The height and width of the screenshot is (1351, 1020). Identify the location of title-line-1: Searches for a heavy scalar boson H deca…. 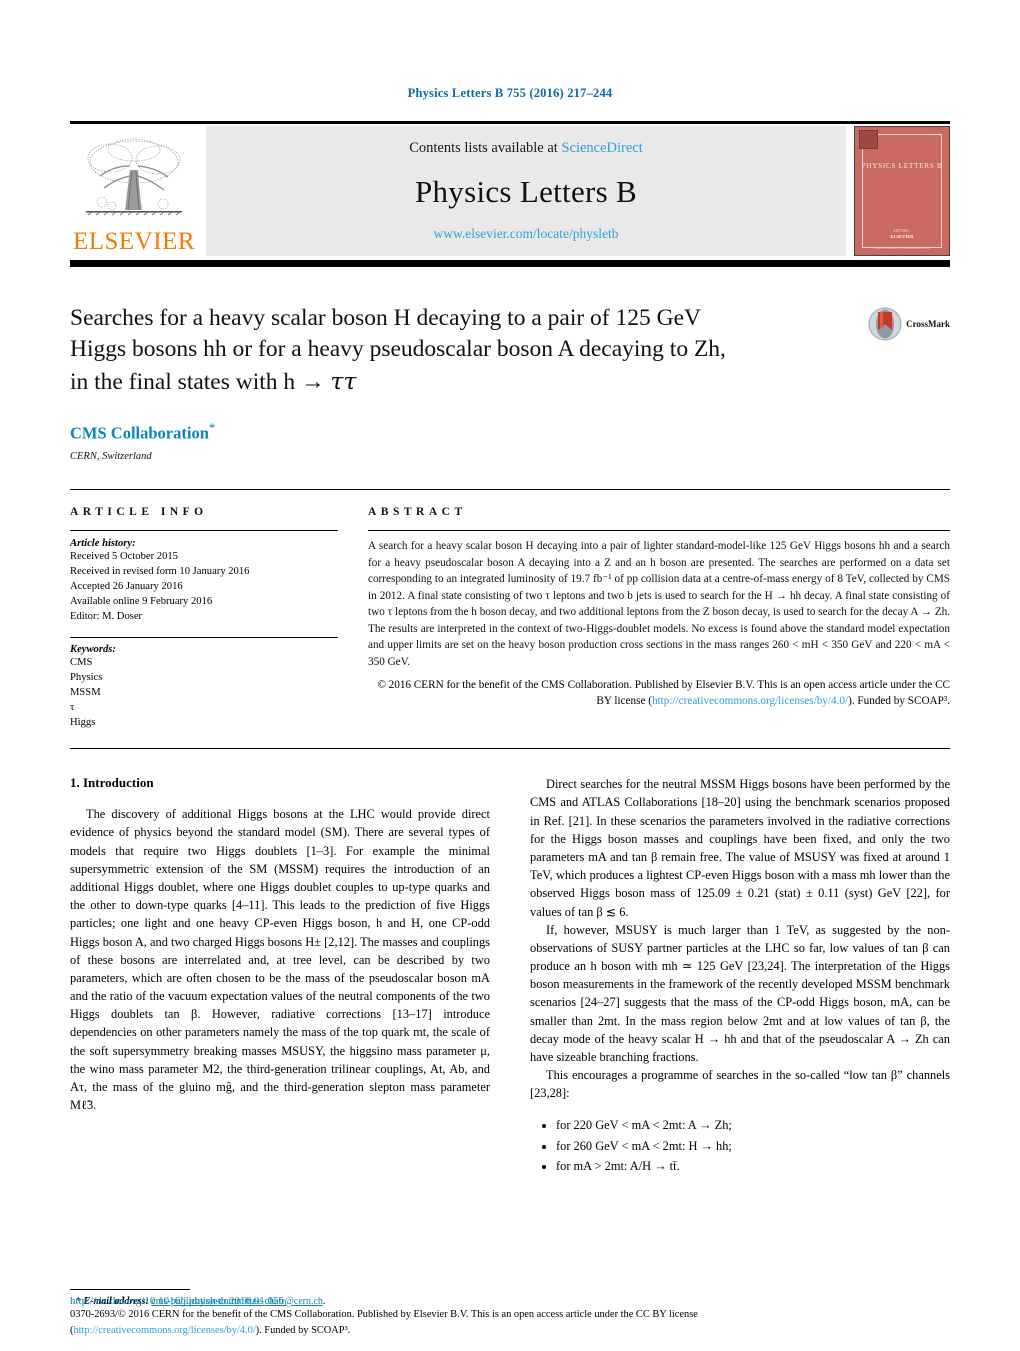
(386, 318).